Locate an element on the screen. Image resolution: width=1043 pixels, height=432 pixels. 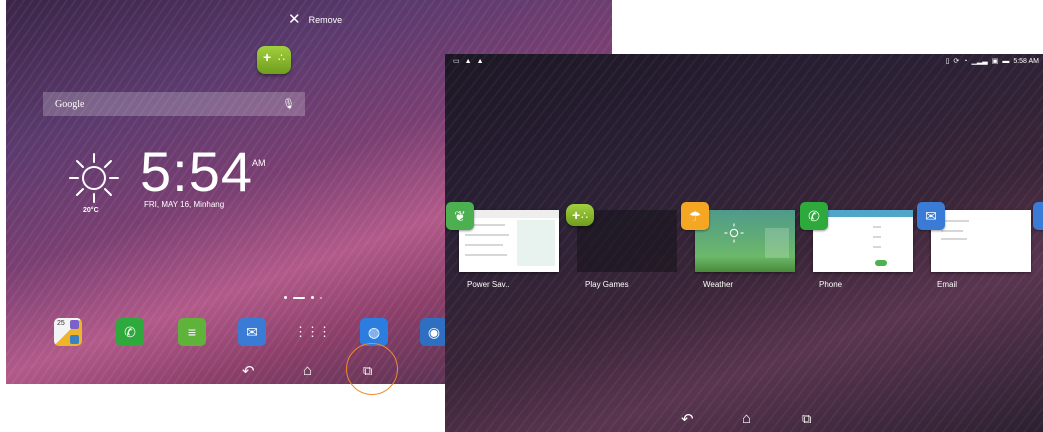
all-apps-icon: ⋮⋮⋮ is located at coordinates (312, 332).